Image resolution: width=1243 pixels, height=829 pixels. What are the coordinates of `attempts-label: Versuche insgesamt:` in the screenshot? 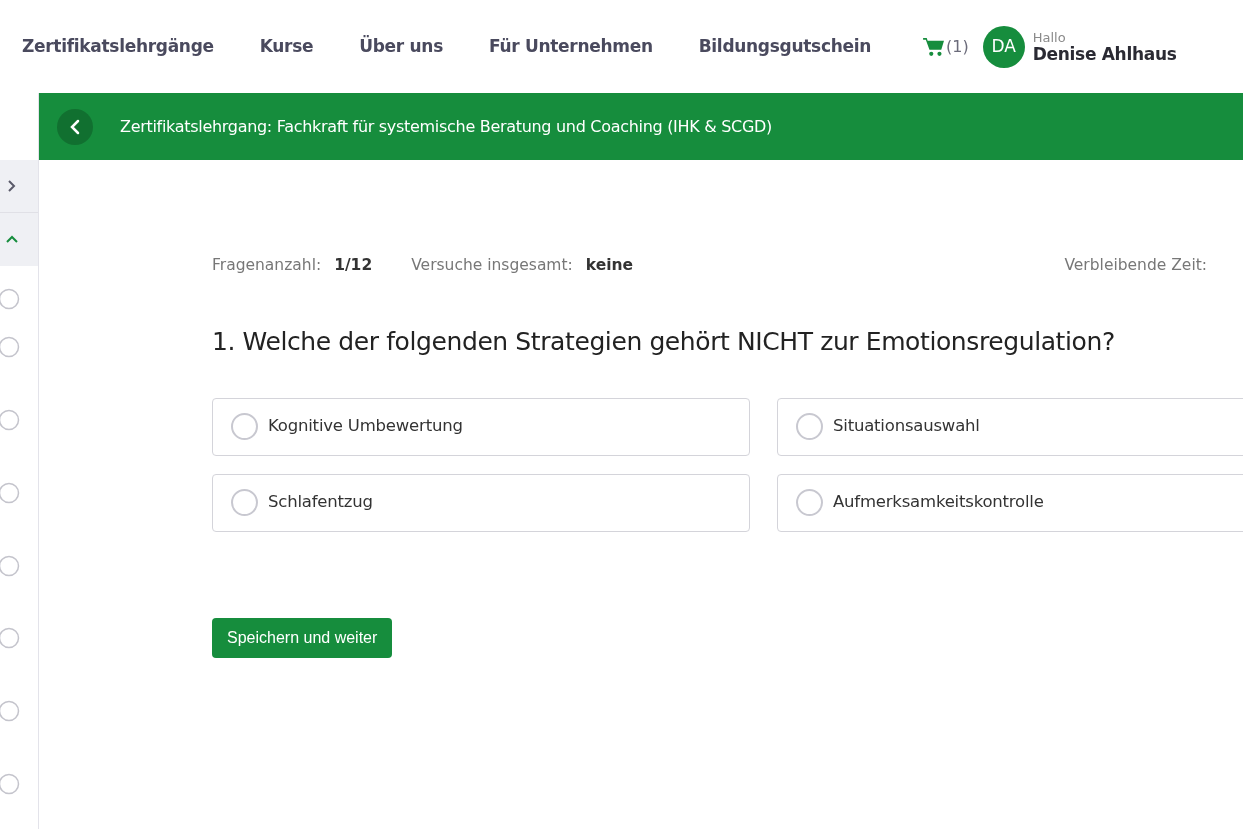 It's located at (492, 265).